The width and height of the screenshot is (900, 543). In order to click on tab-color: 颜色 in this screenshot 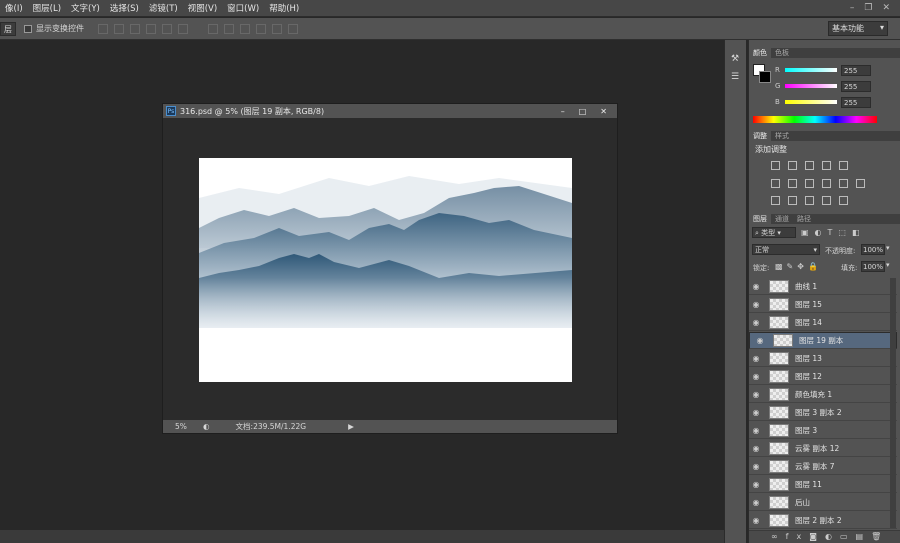, I will do `click(760, 53)`.